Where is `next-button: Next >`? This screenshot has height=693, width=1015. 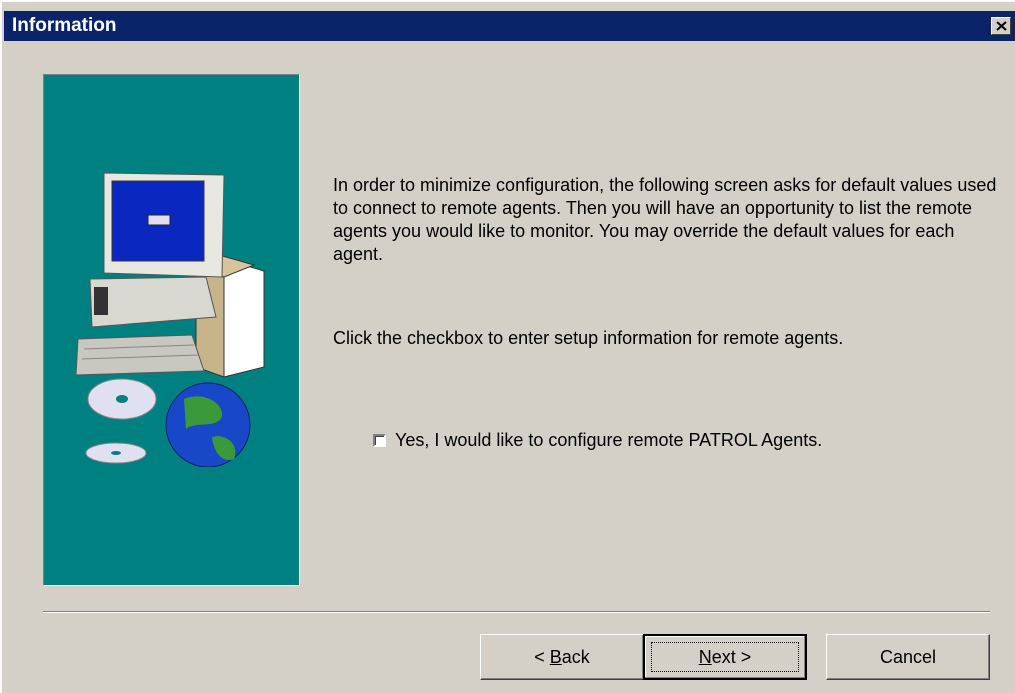
next-button: Next > is located at coordinates (725, 657).